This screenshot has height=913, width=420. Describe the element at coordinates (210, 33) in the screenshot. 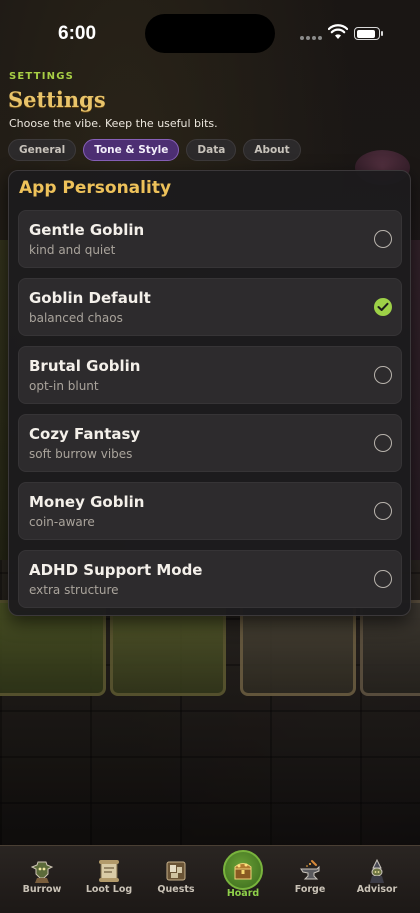

I see `dynamic-island` at that location.